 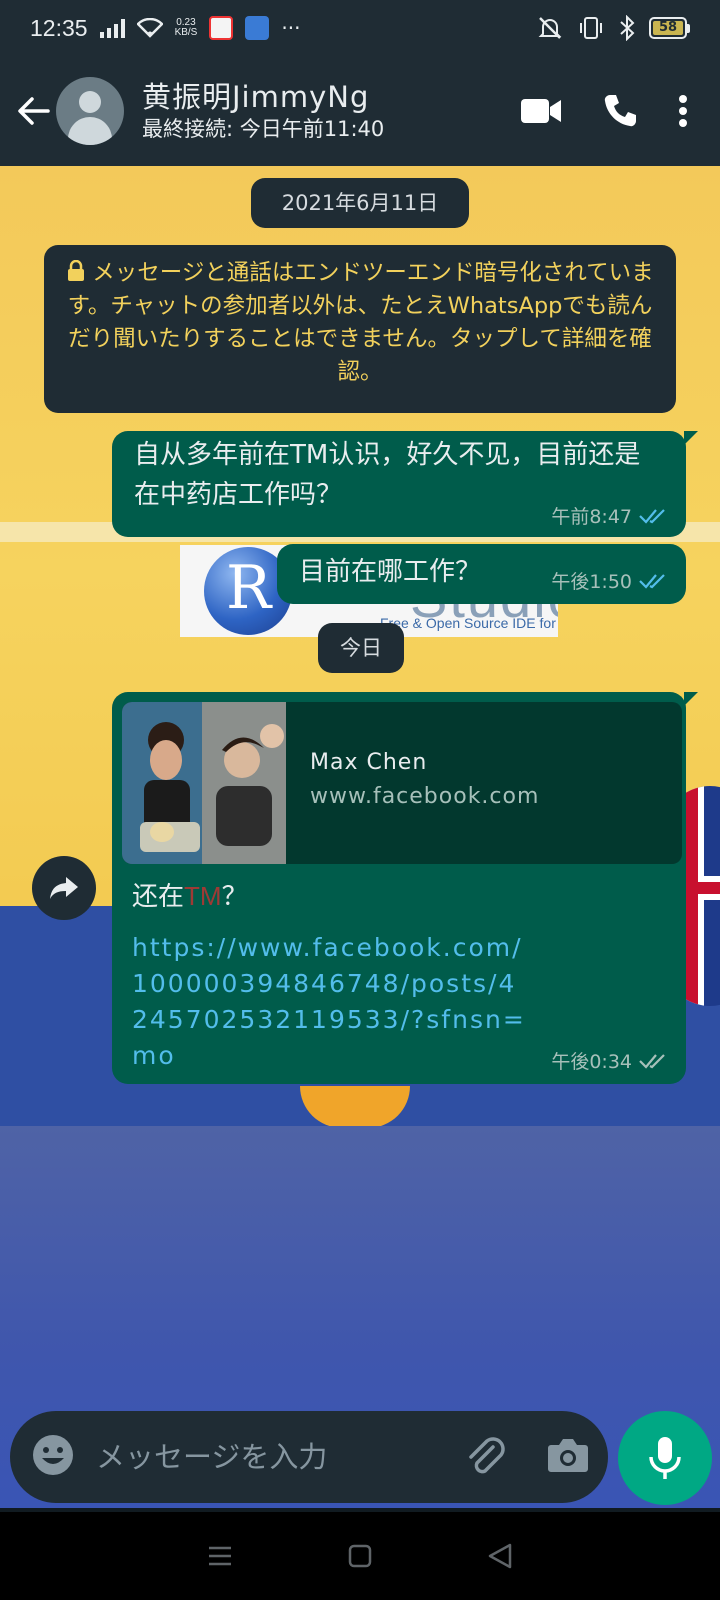 I want to click on voice-call-button, so click(x=620, y=111).